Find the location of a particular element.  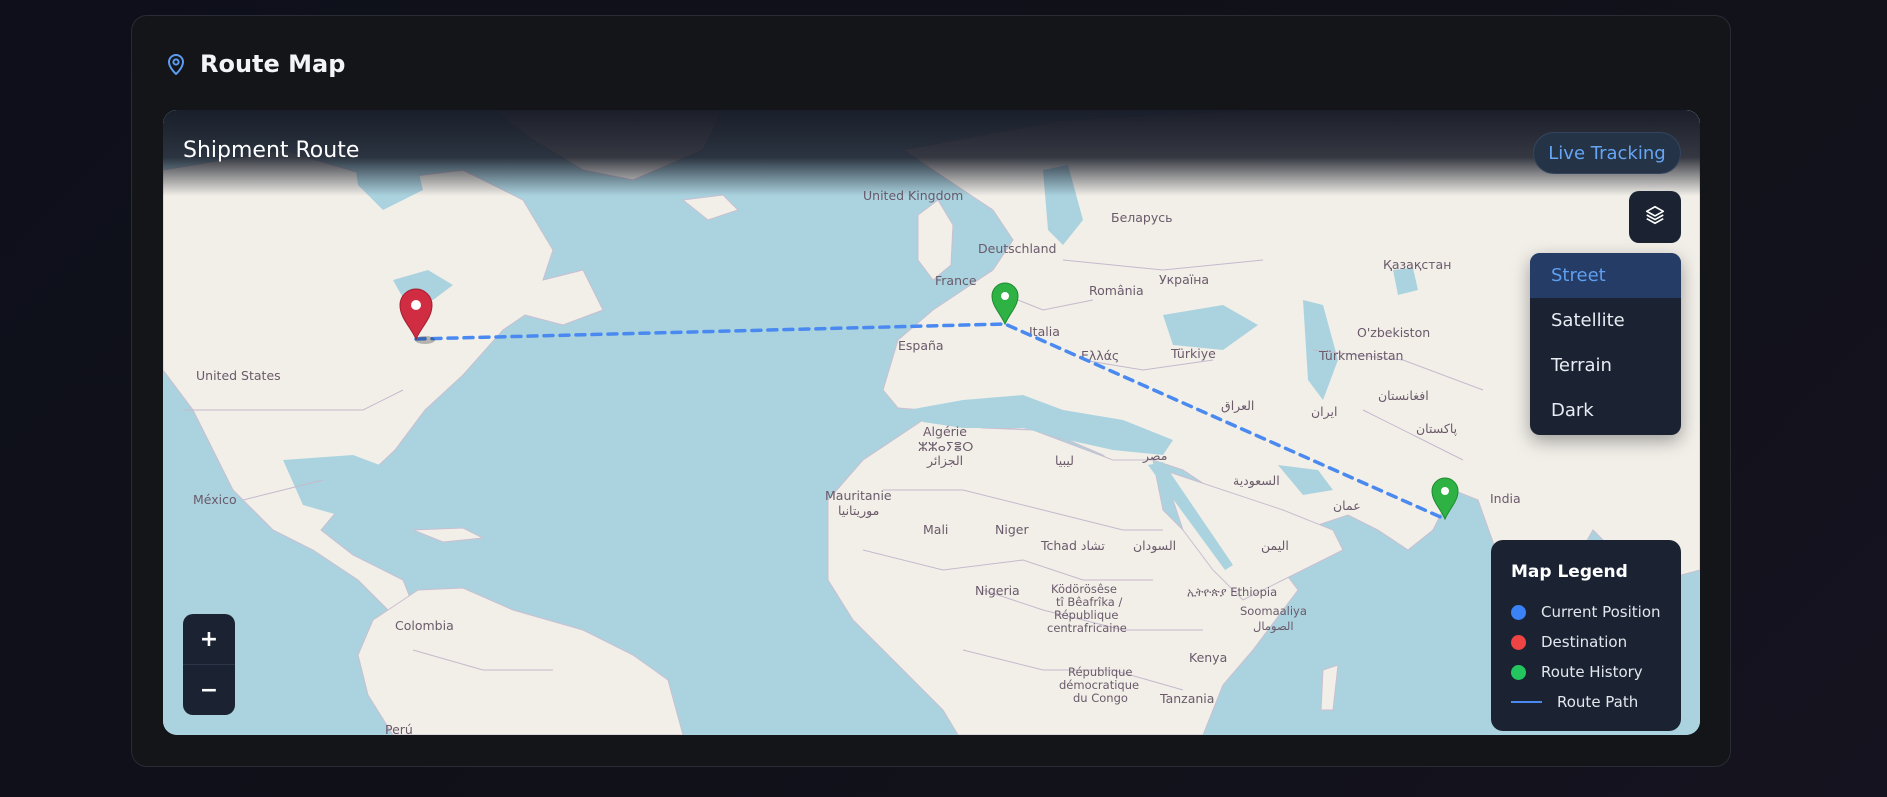

layers-icon is located at coordinates (1655, 217).